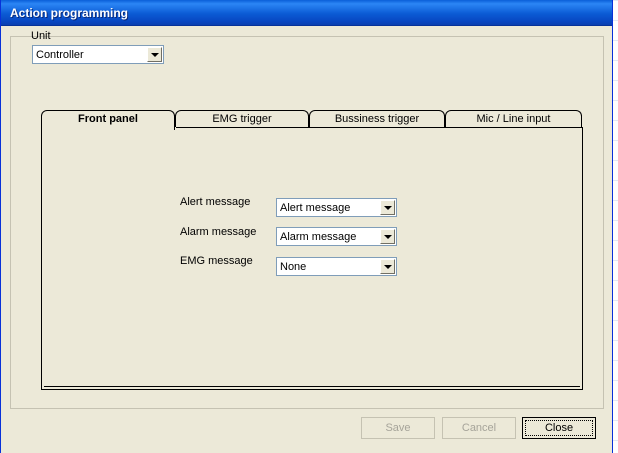 This screenshot has height=453, width=618. I want to click on window-title: Action programming, so click(69, 13).